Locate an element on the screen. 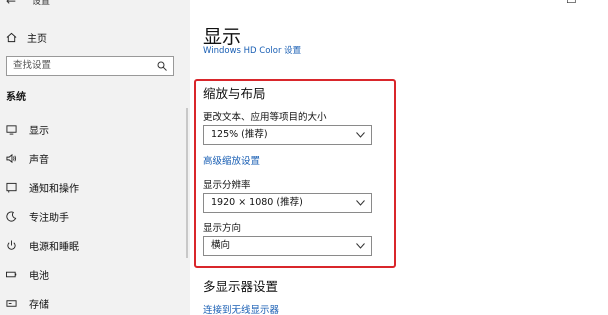  sidebar-item-display: 显示 is located at coordinates (27, 129).